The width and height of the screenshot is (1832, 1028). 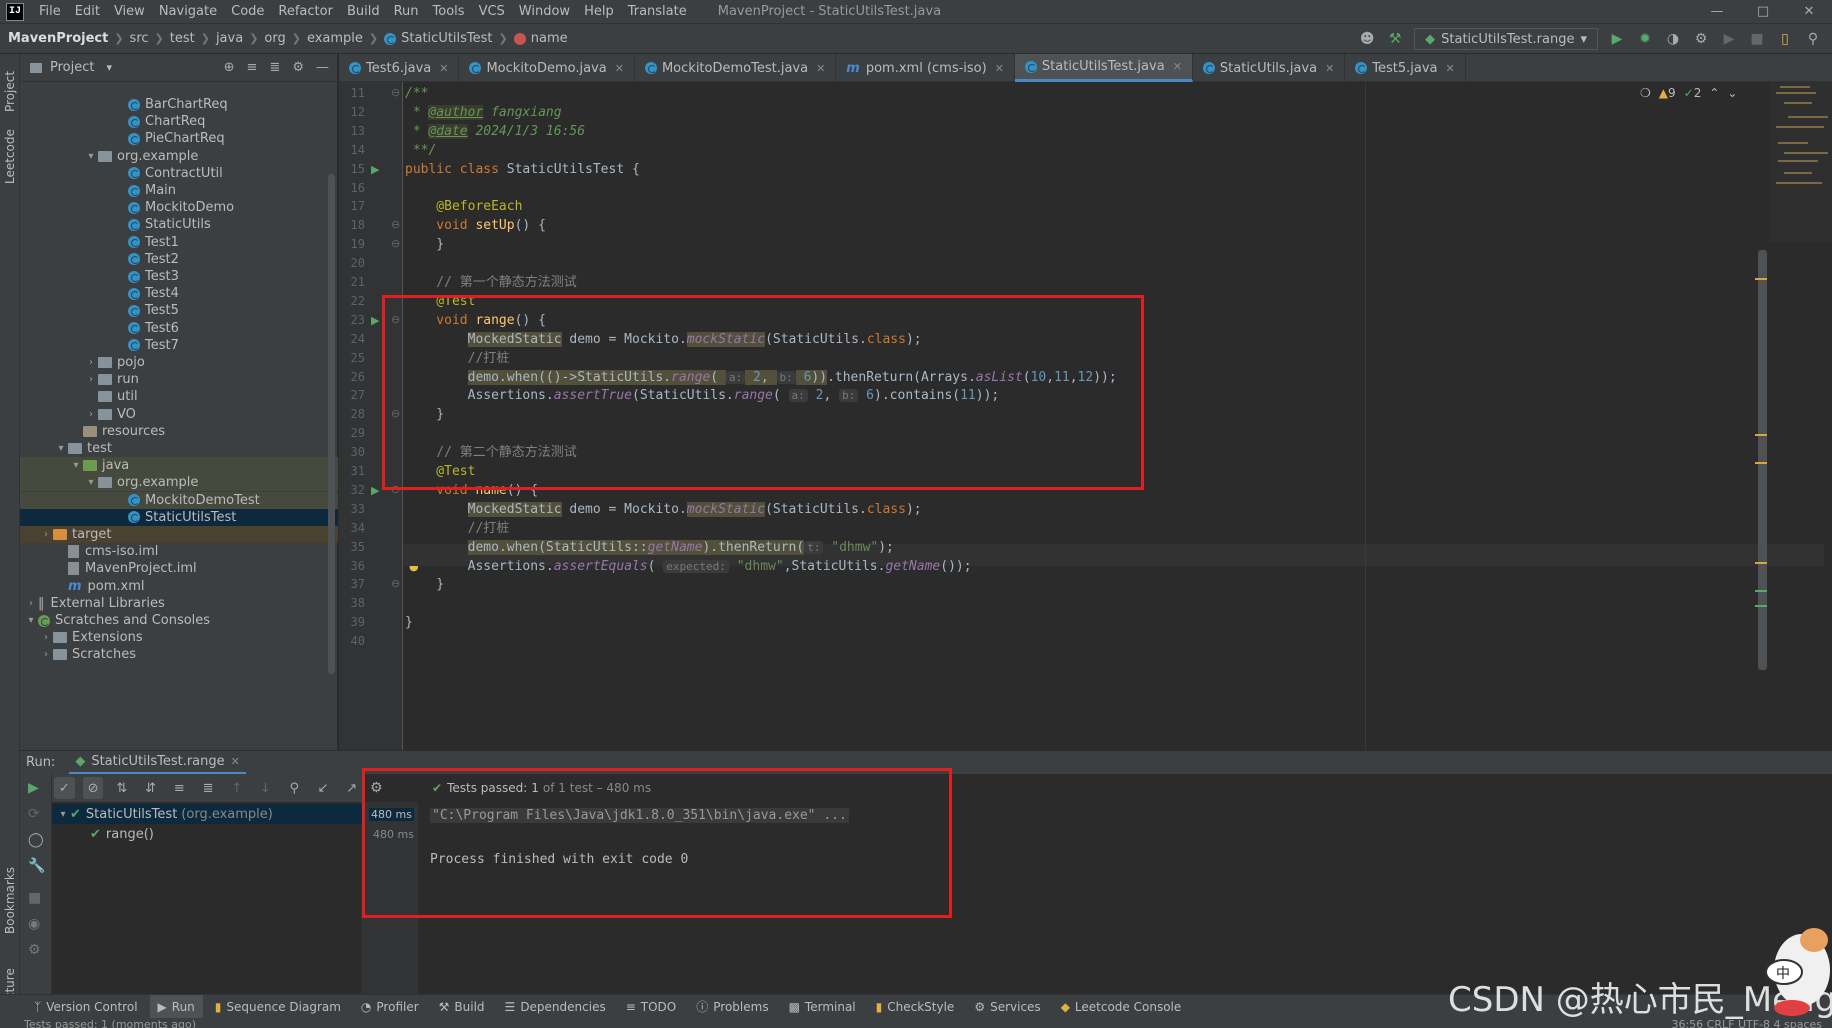 What do you see at coordinates (278, 1007) in the screenshot?
I see `tool-sequence-diagram: ▮ Sequence Diagram` at bounding box center [278, 1007].